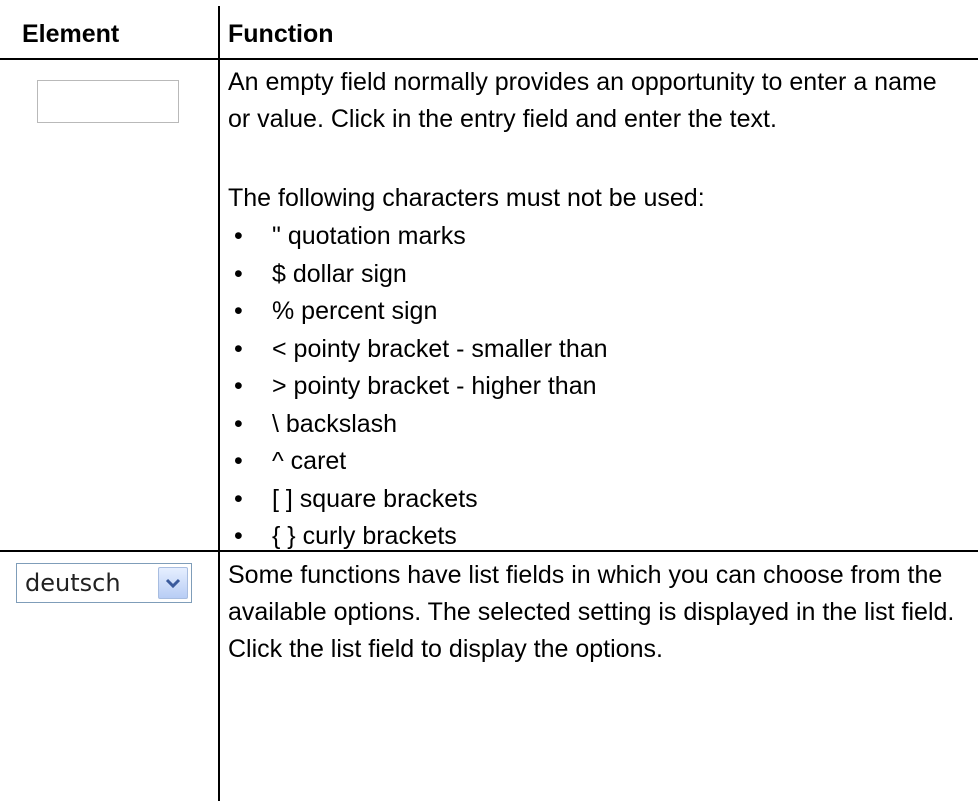  What do you see at coordinates (418, 500) in the screenshot?
I see `list-item: [ ] square brackets` at bounding box center [418, 500].